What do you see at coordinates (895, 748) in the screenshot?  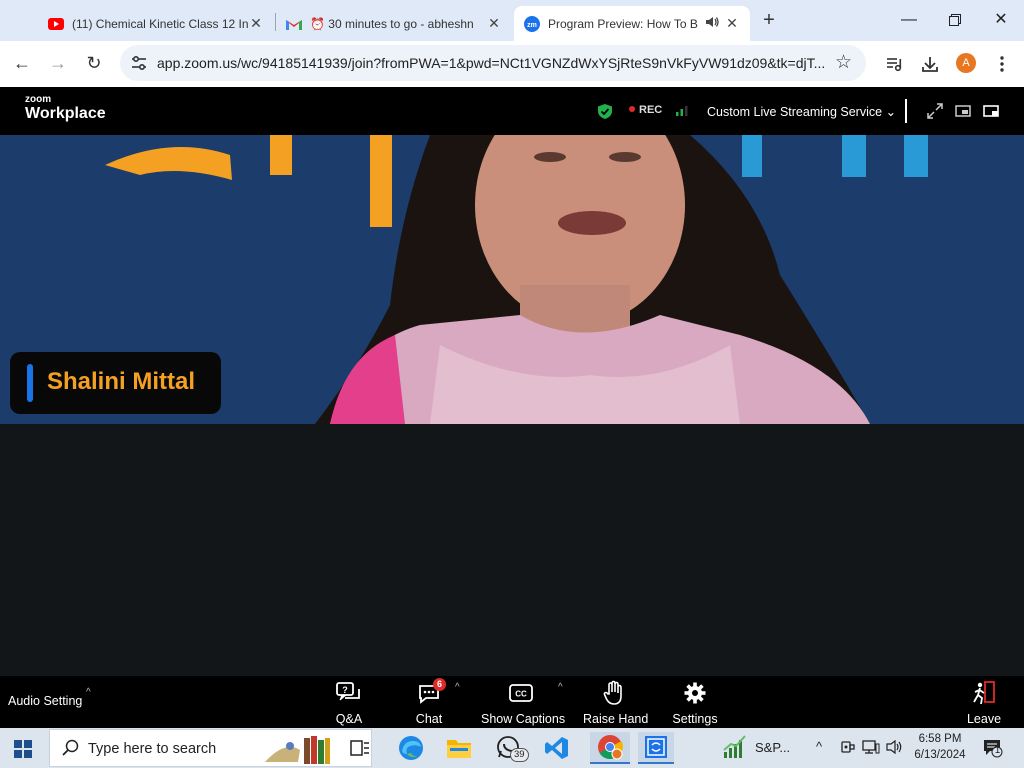 I see `volume-icon` at bounding box center [895, 748].